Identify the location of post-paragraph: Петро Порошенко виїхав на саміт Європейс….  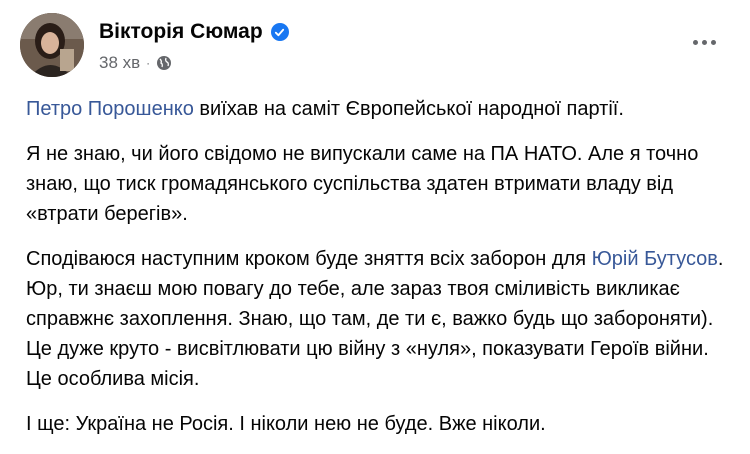
(376, 109).